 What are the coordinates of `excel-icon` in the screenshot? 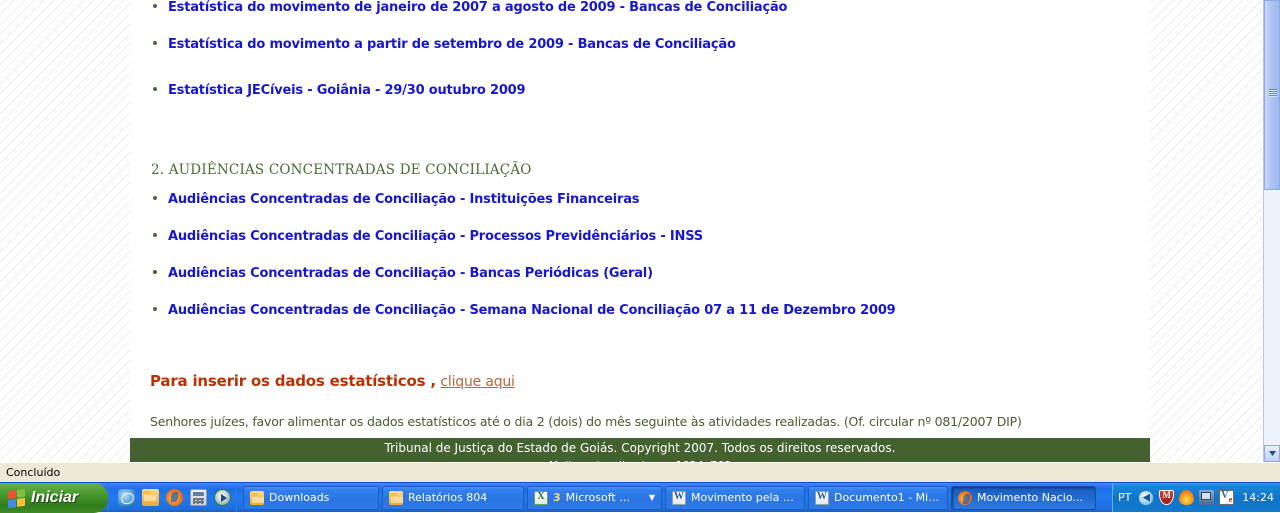 It's located at (541, 497).